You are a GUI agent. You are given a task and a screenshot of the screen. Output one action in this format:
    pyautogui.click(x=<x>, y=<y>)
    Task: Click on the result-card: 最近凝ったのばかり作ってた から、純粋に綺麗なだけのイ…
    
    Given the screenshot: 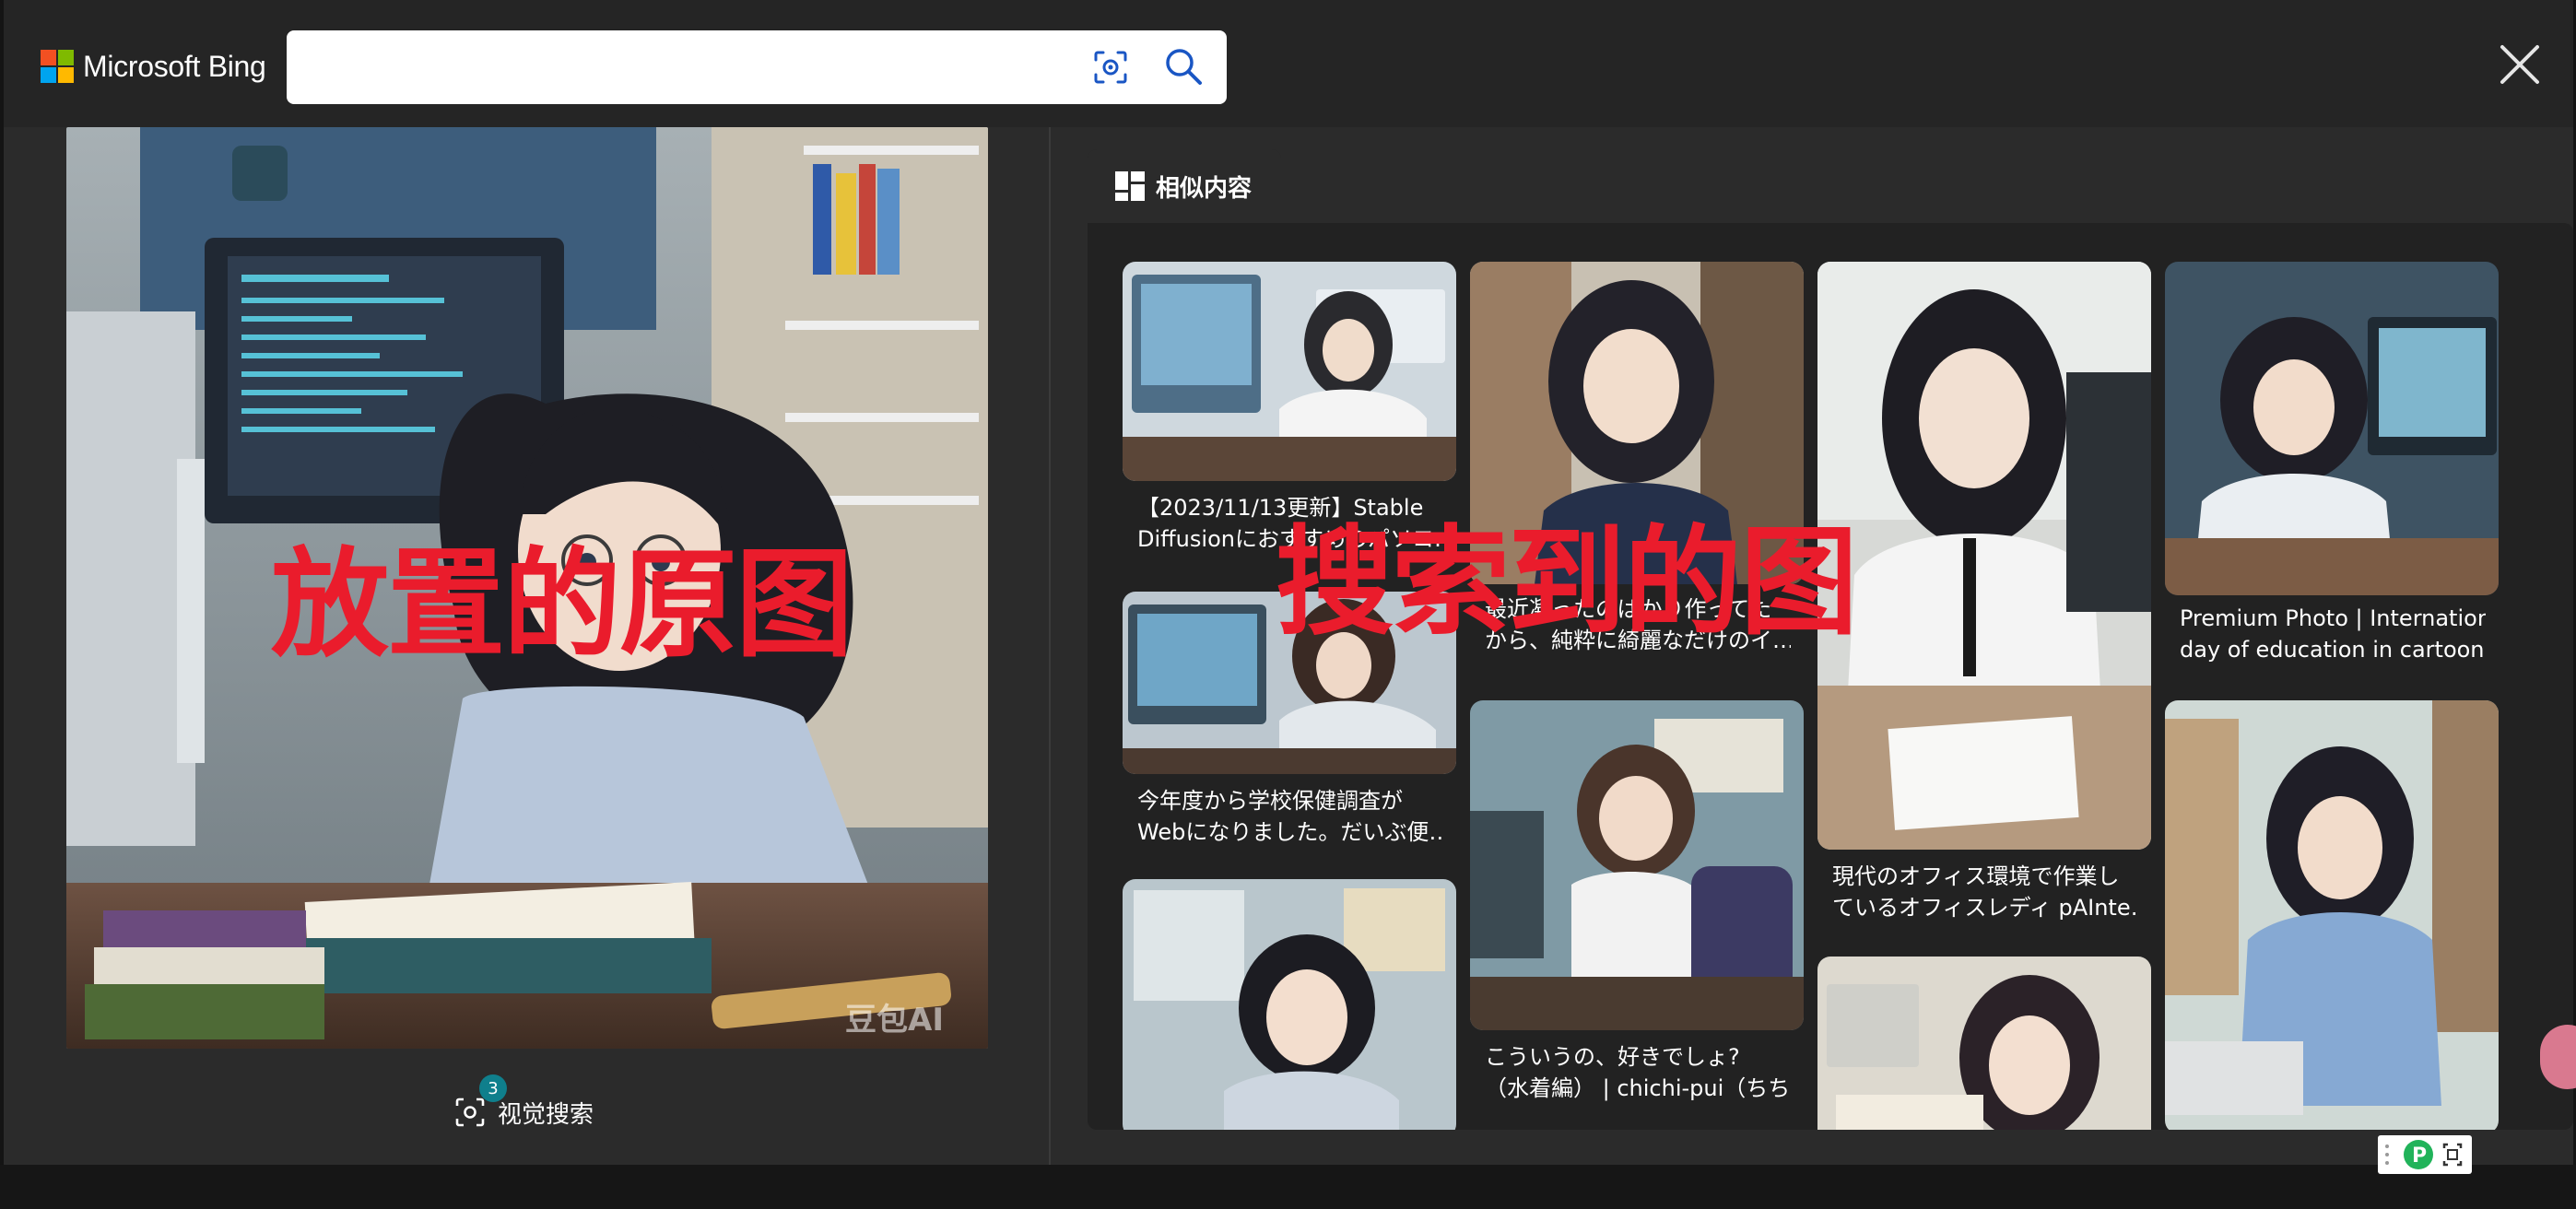 What is the action you would take?
    pyautogui.click(x=1637, y=483)
    